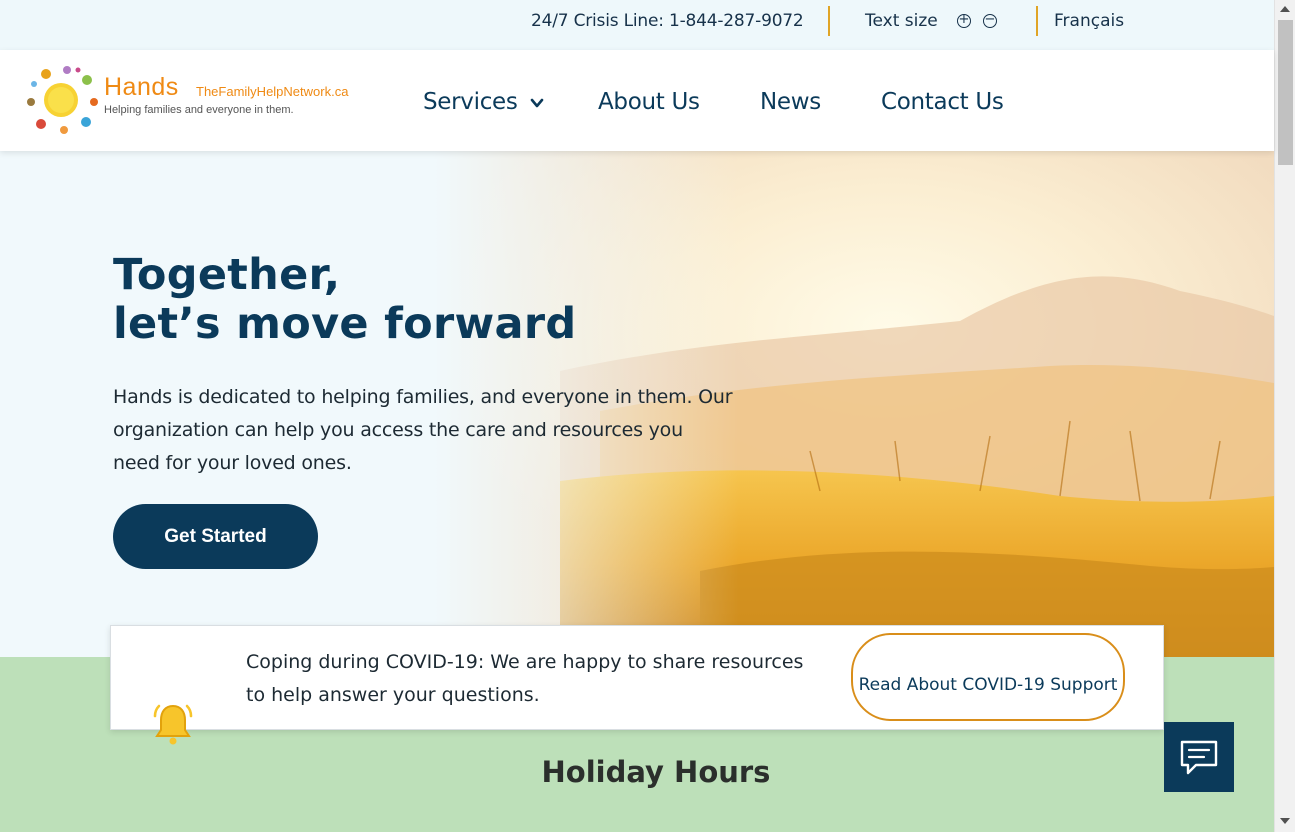 Image resolution: width=1295 pixels, height=832 pixels. Describe the element at coordinates (141, 87) in the screenshot. I see `logo-wordmark: Hands` at that location.